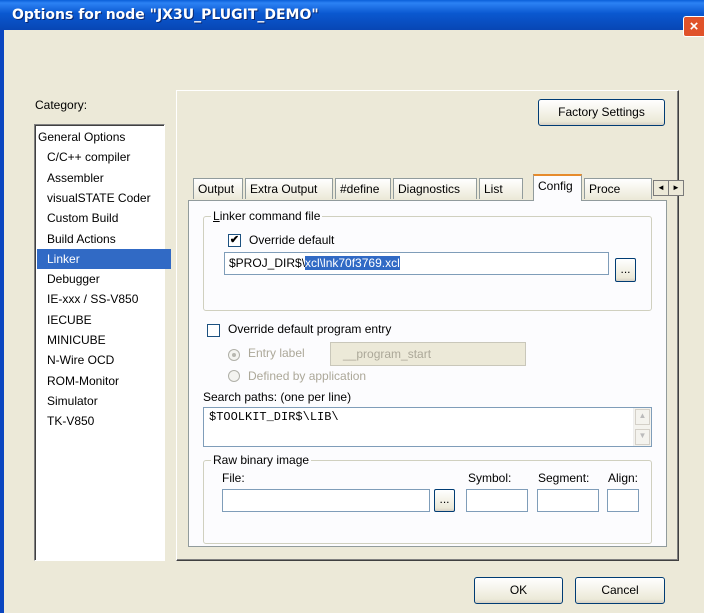 The width and height of the screenshot is (704, 613). I want to click on category-item-simulator: Simulator, so click(67, 401).